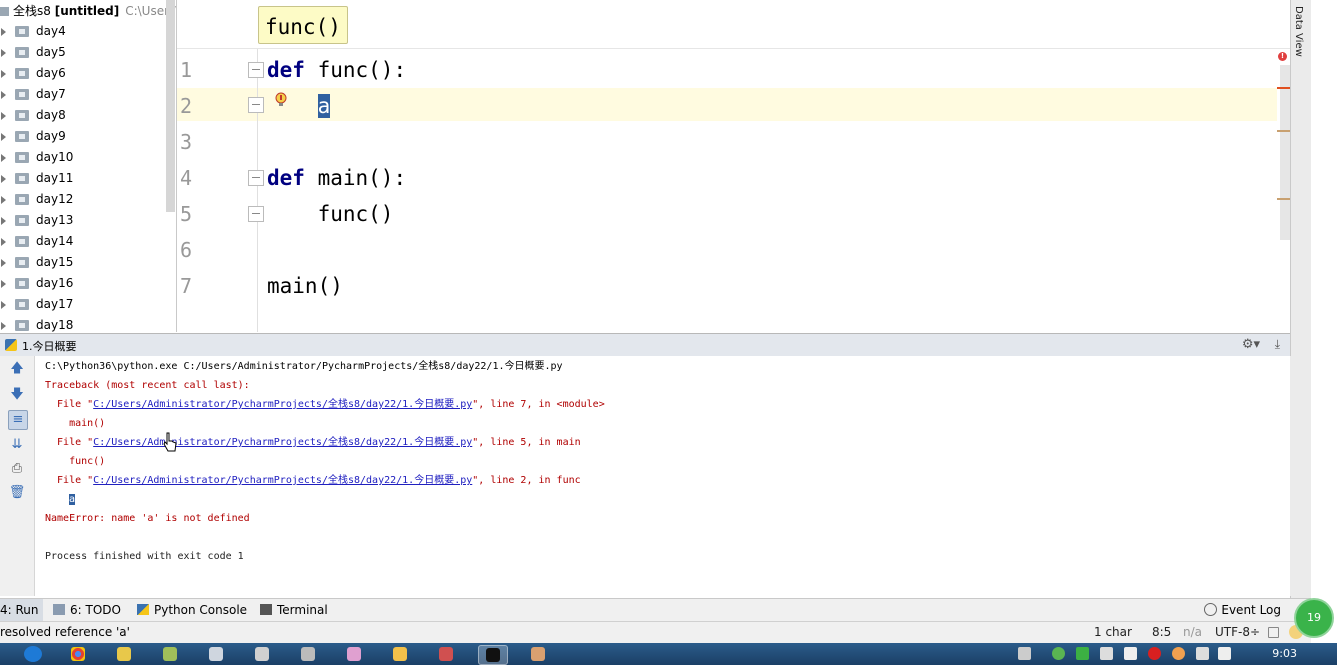 The width and height of the screenshot is (1337, 665). What do you see at coordinates (1237, 632) in the screenshot?
I see `status-encoding: UTF-8÷` at bounding box center [1237, 632].